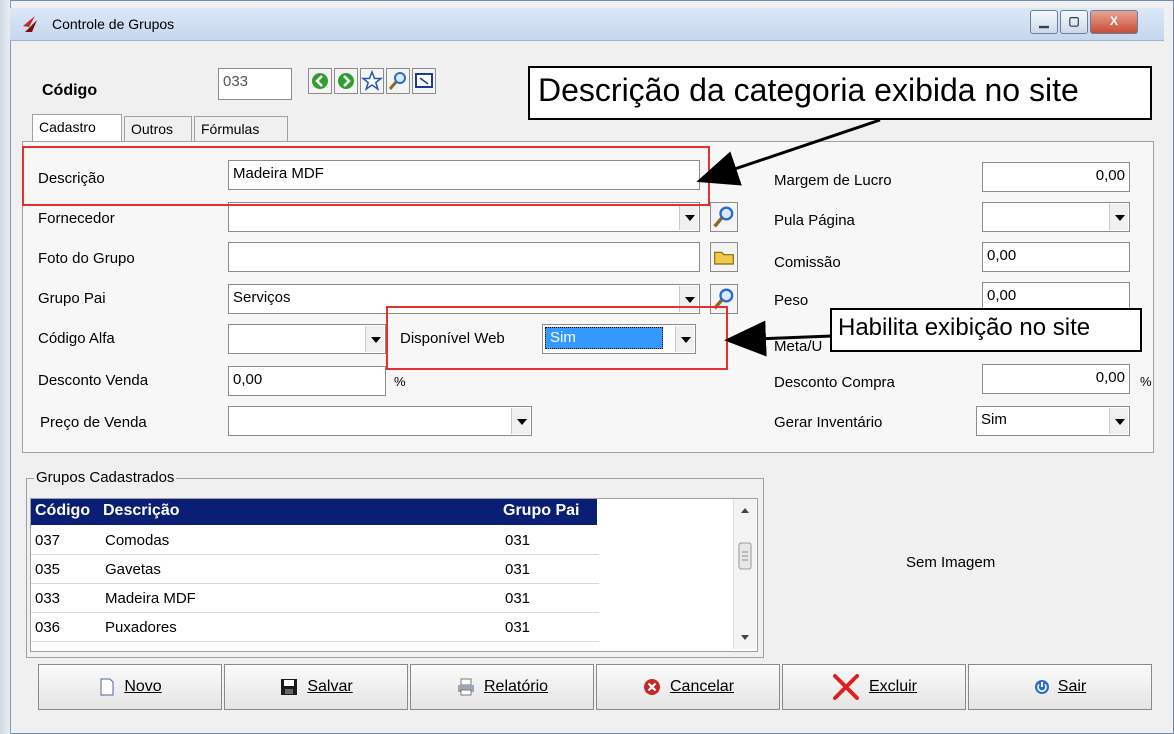 This screenshot has width=1174, height=734. I want to click on grid-scrollbar, so click(744, 574).